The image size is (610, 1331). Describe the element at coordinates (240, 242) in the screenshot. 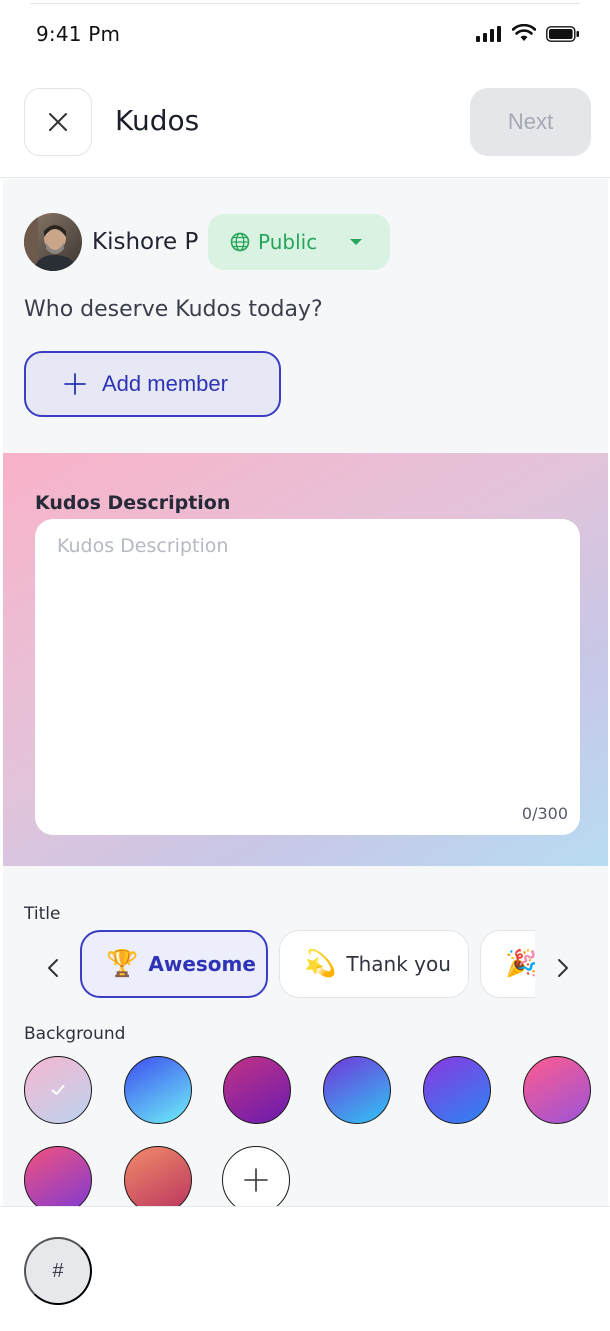

I see `globe-icon` at that location.